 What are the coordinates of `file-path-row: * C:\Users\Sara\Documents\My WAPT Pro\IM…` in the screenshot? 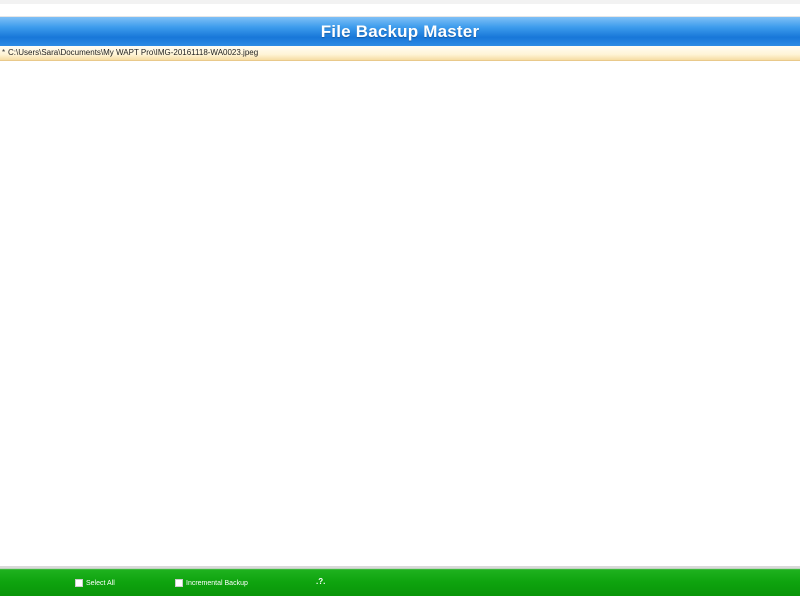 It's located at (400, 53).